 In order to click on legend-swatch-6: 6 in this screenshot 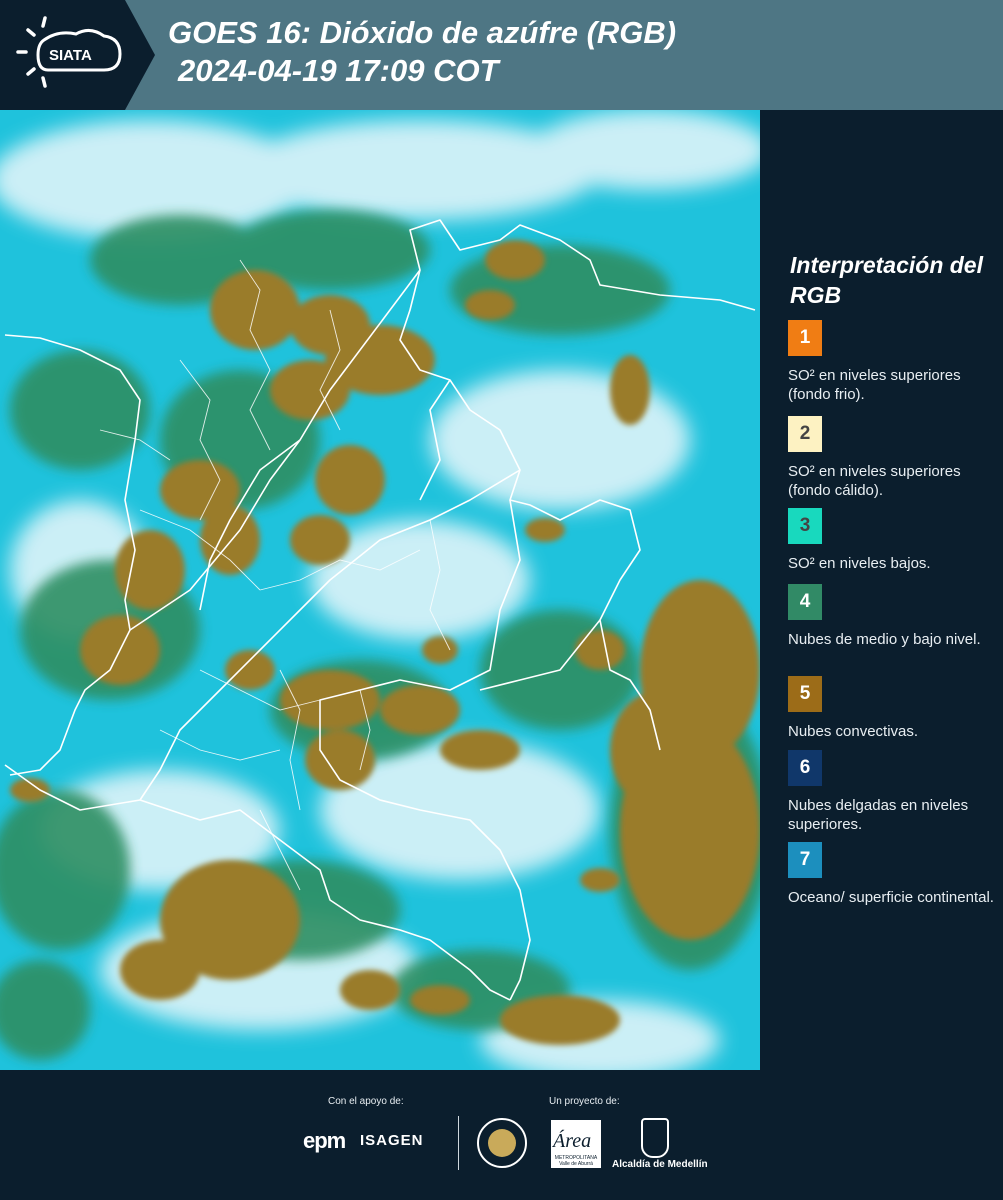, I will do `click(805, 768)`.